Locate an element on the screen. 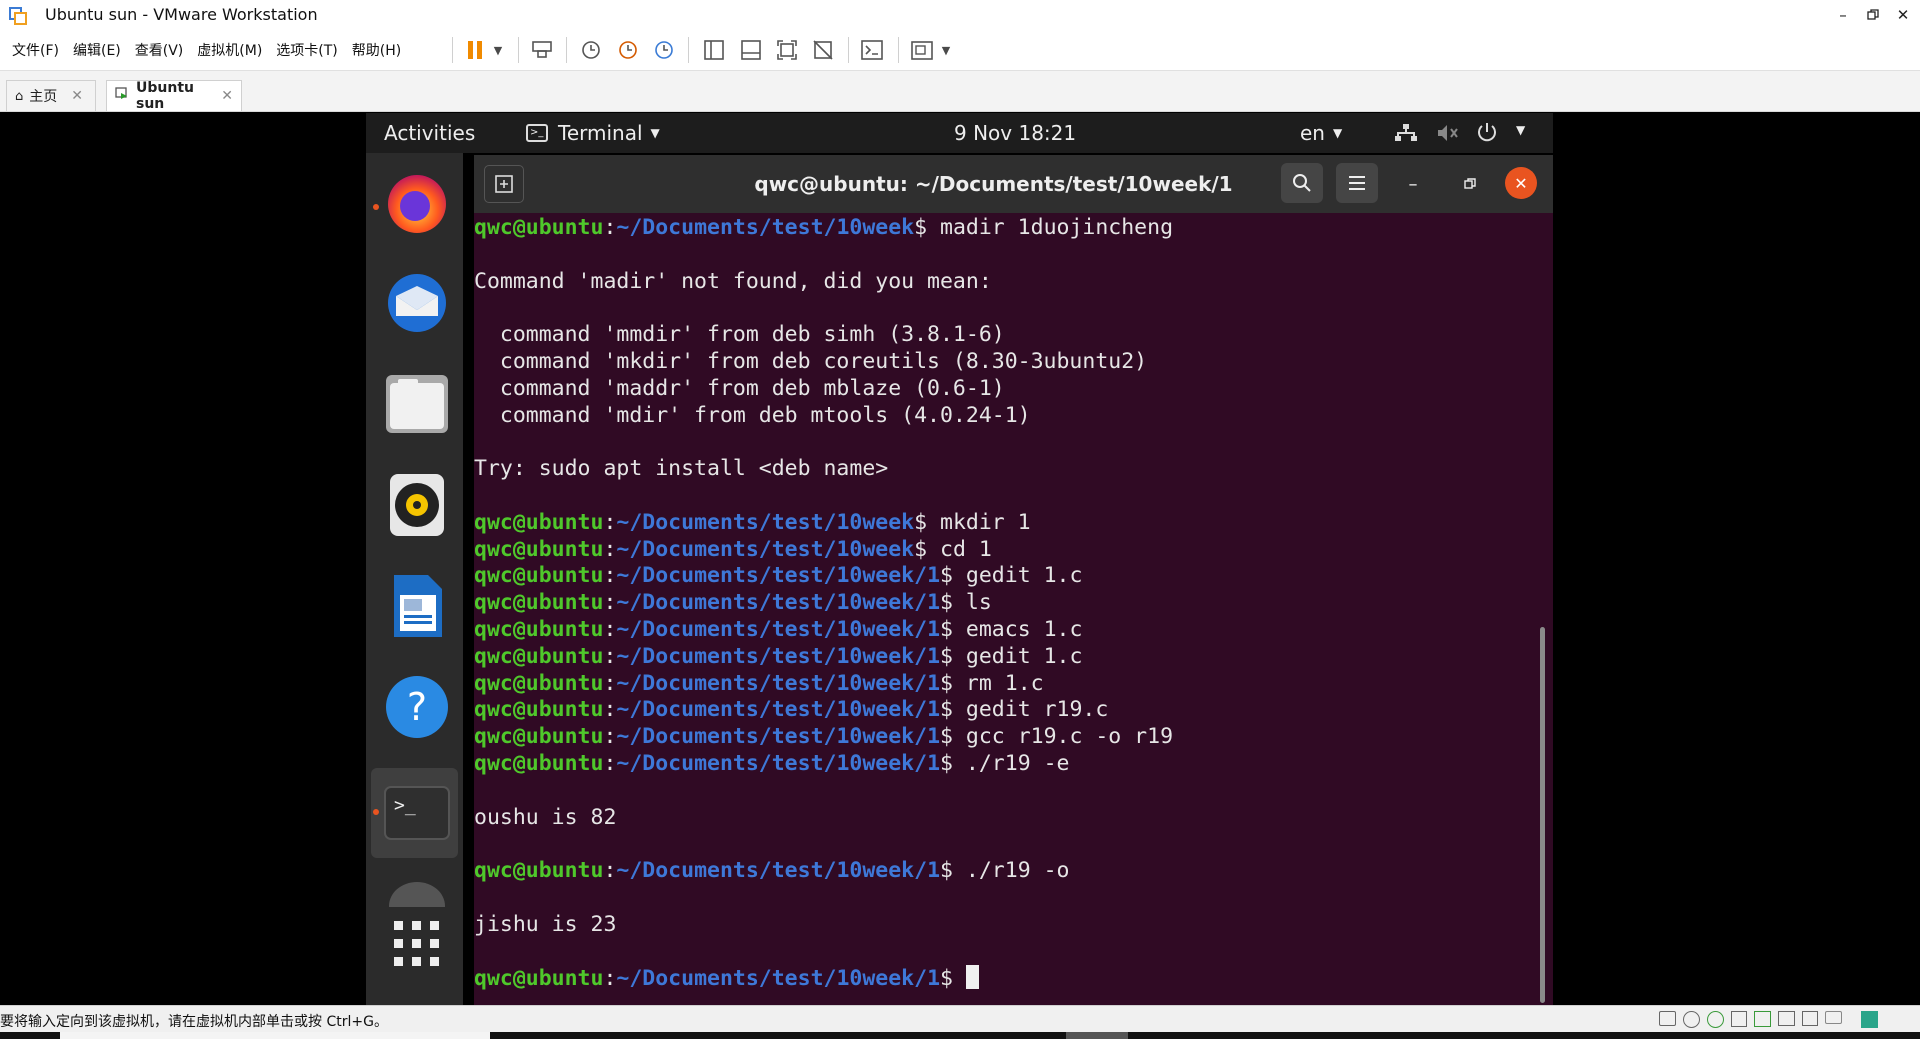 The height and width of the screenshot is (1039, 1920). menu-view: 查看(V) is located at coordinates (159, 50).